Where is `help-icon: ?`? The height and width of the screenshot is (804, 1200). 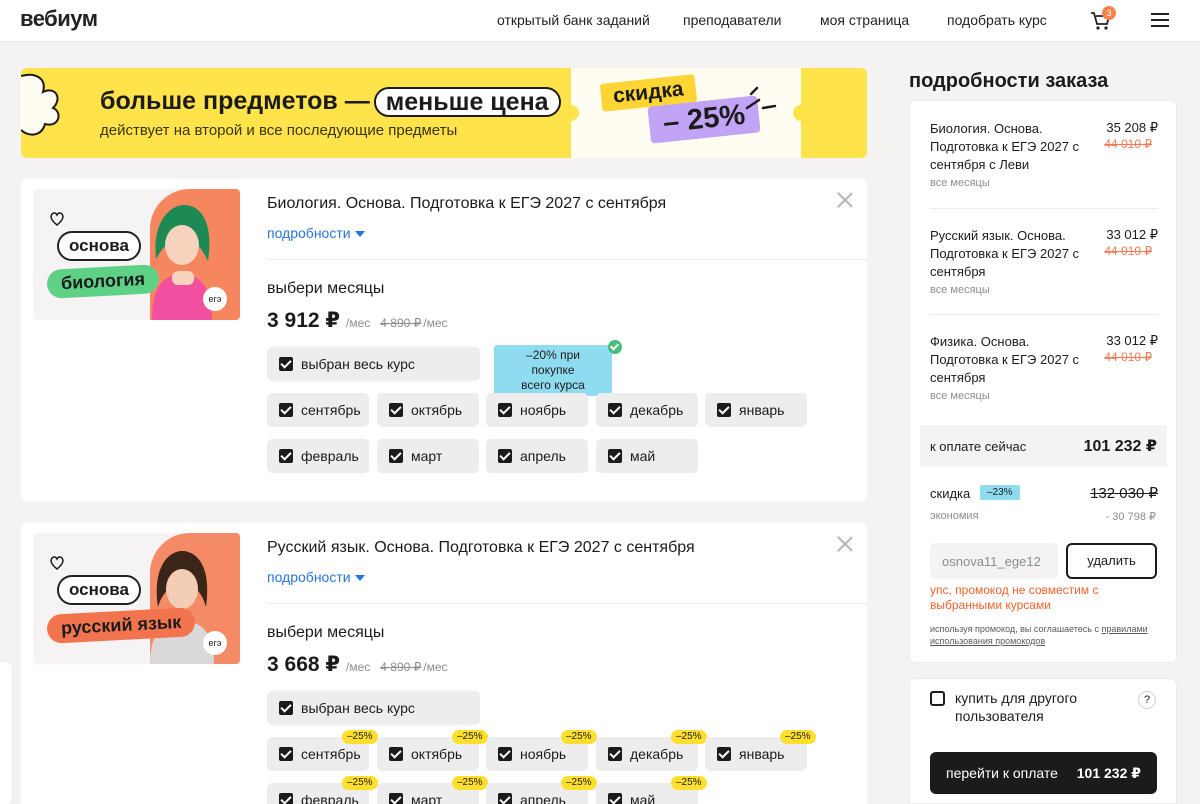 help-icon: ? is located at coordinates (1147, 700).